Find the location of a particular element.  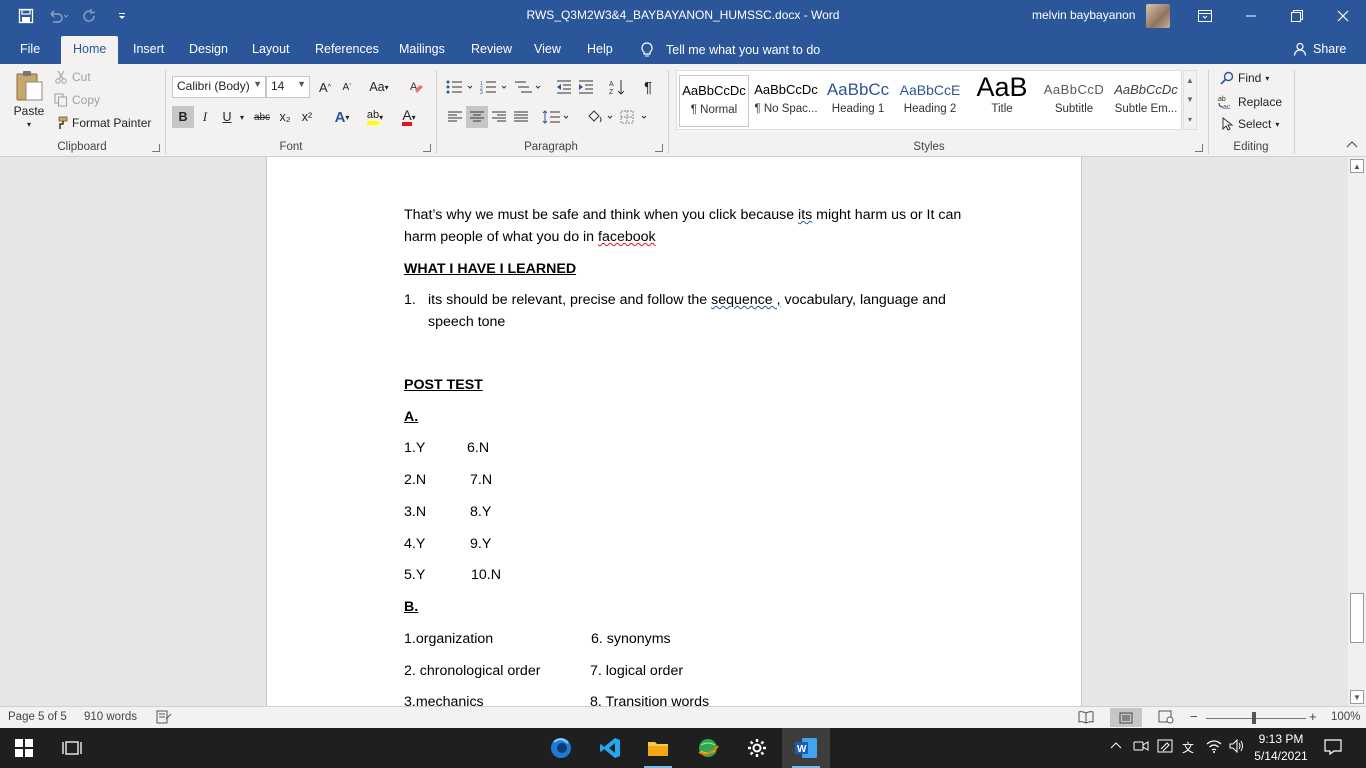

tab-references: References is located at coordinates (347, 51).